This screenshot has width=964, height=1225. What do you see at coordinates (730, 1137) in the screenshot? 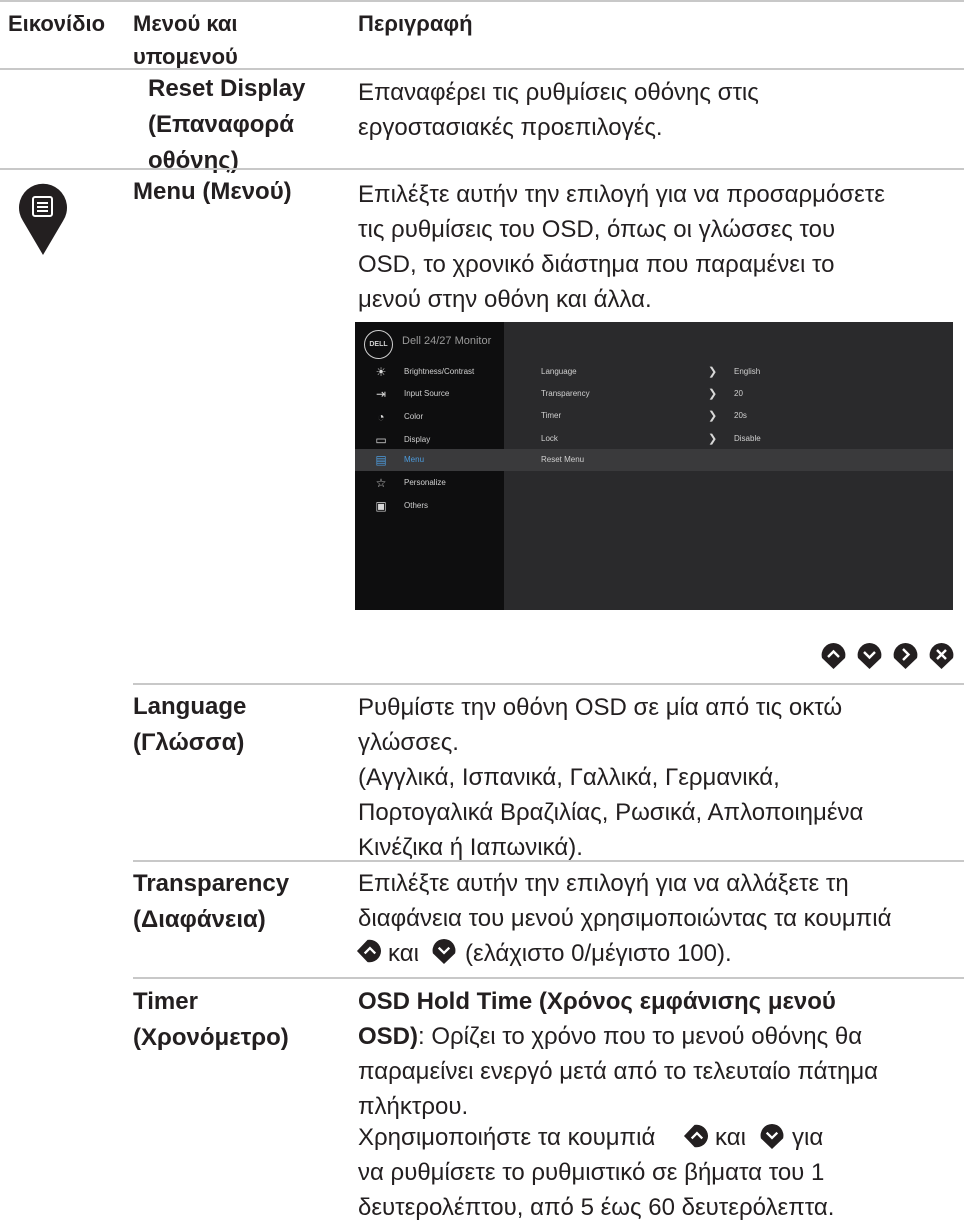
I see `timer-use-buttons-and: και` at bounding box center [730, 1137].